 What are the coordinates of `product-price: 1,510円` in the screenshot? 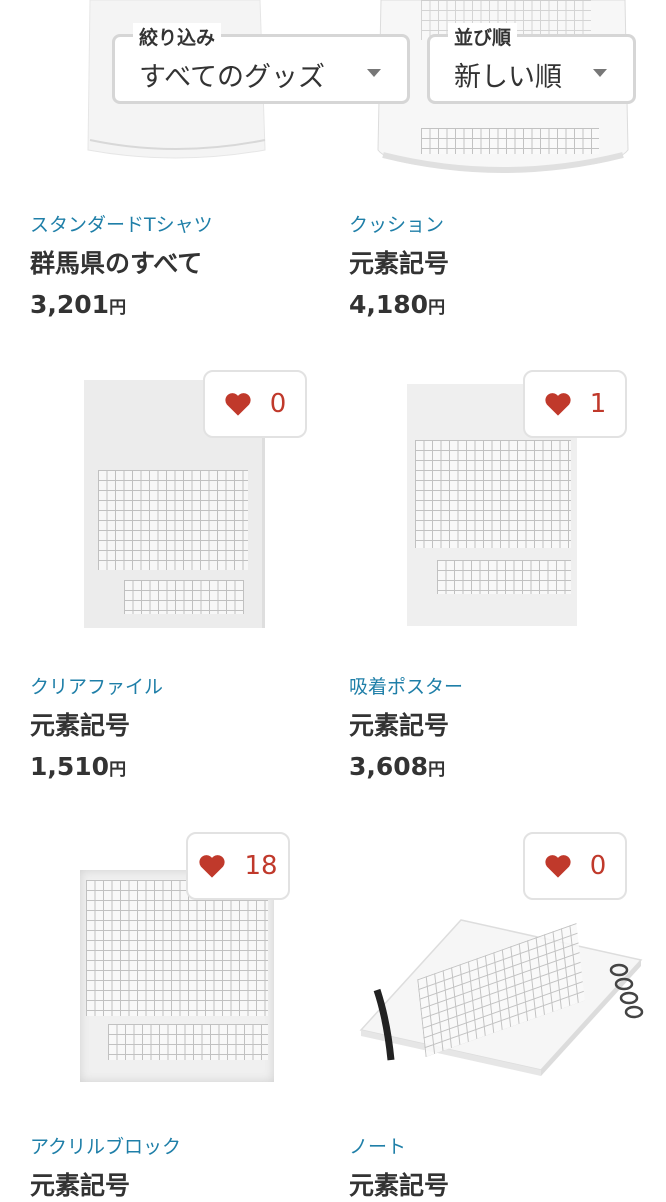 It's located at (78, 766).